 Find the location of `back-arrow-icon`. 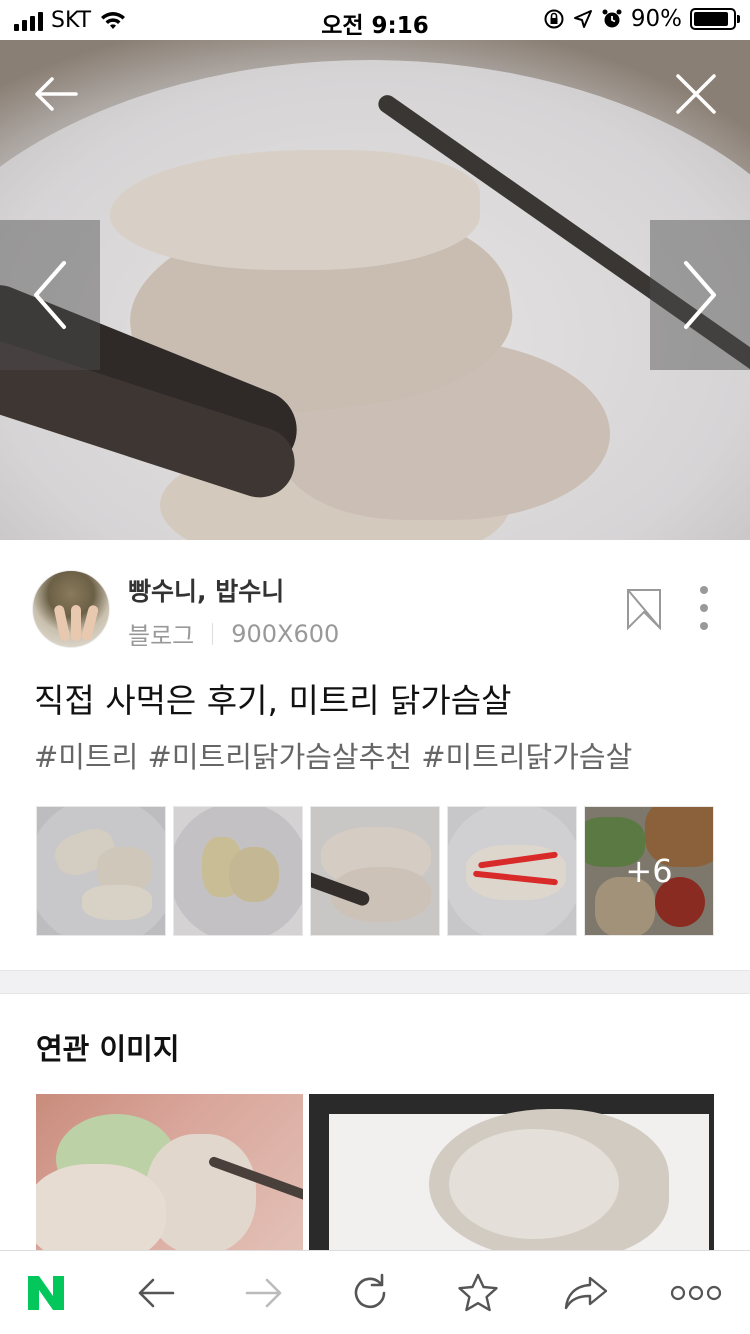

back-arrow-icon is located at coordinates (156, 1293).